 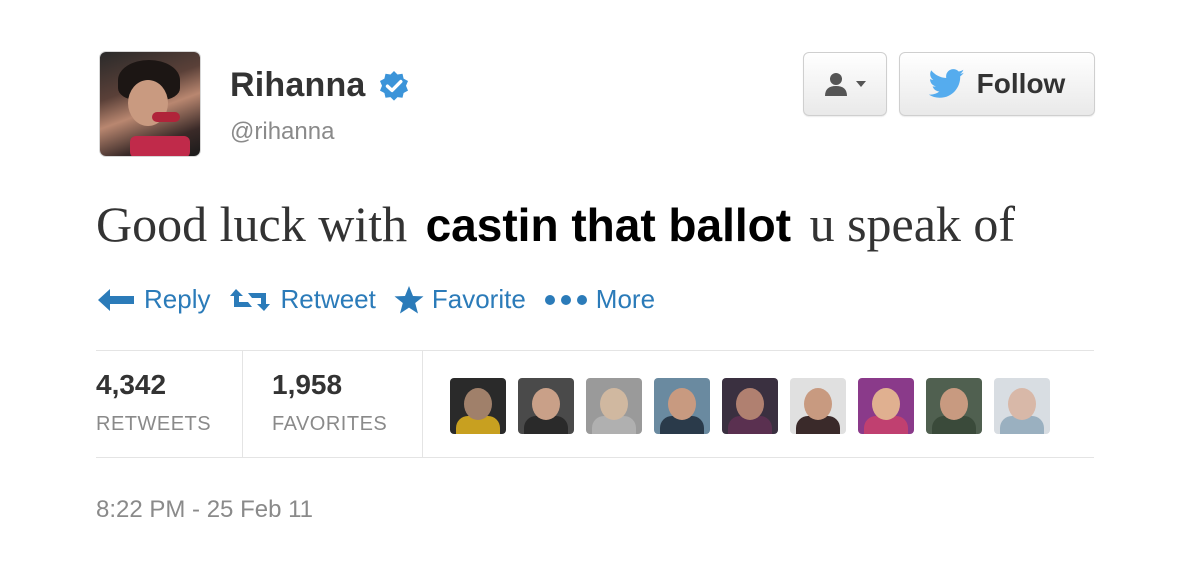 I want to click on name-row: Rihanna, so click(x=320, y=85).